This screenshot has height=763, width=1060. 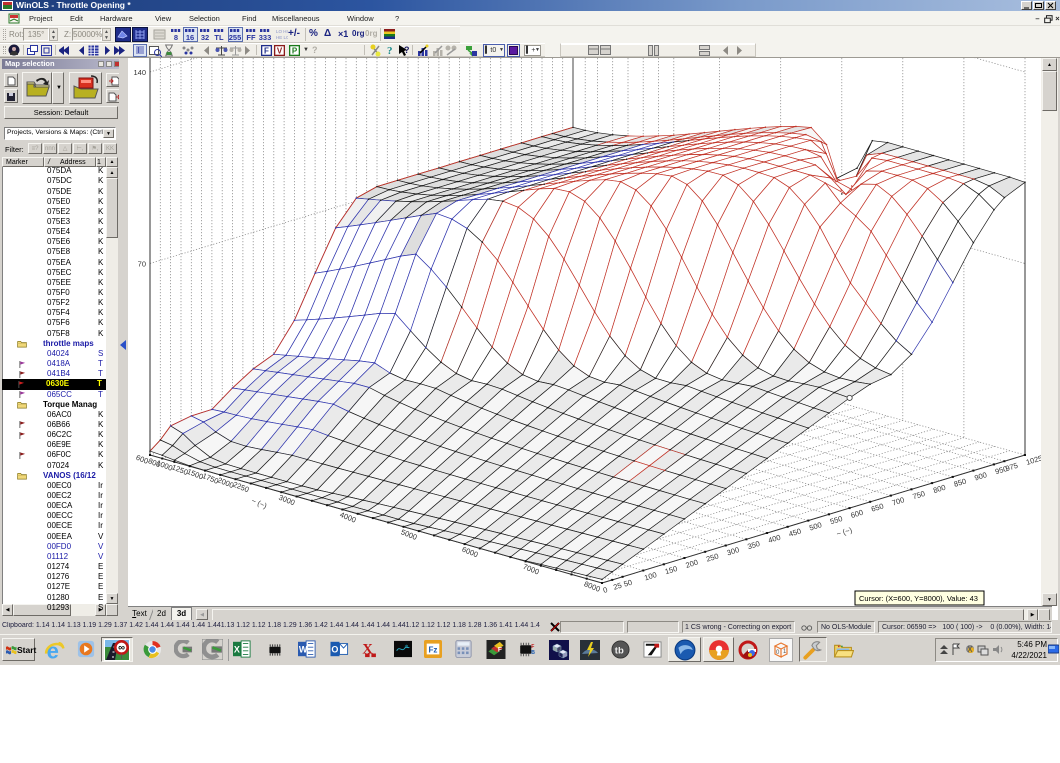 What do you see at coordinates (617, 586) in the screenshot?
I see `svg-text: 25` at bounding box center [617, 586].